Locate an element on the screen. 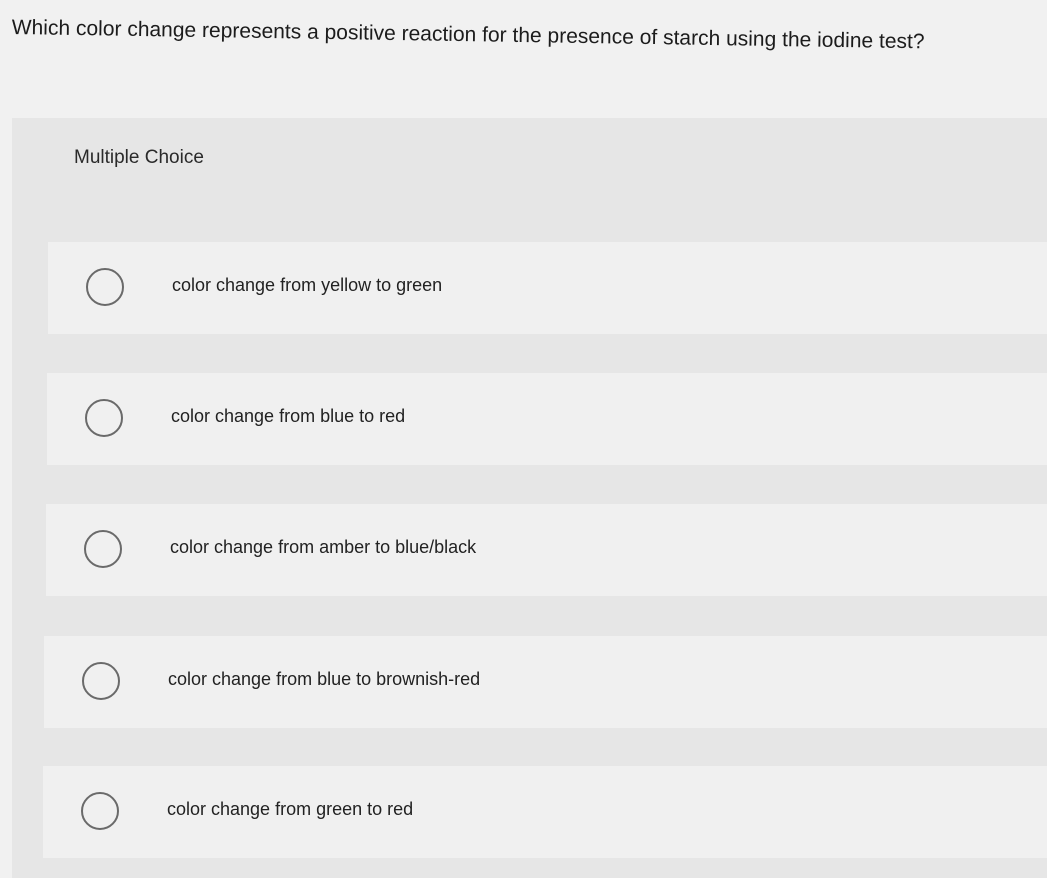 The height and width of the screenshot is (878, 1047). choice-option-1: color change from yellow to green is located at coordinates (547, 288).